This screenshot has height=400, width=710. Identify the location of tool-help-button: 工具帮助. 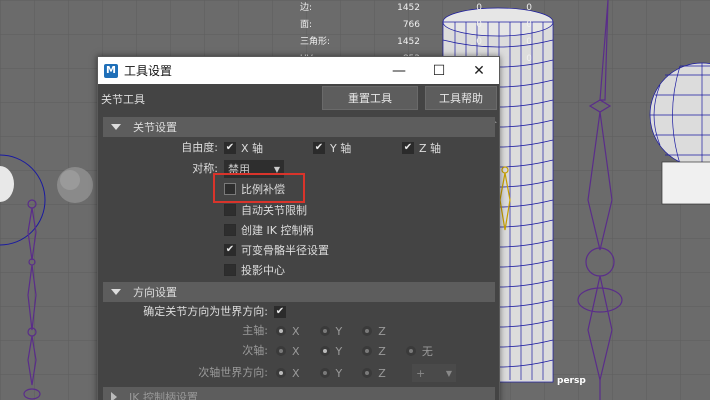
(461, 98).